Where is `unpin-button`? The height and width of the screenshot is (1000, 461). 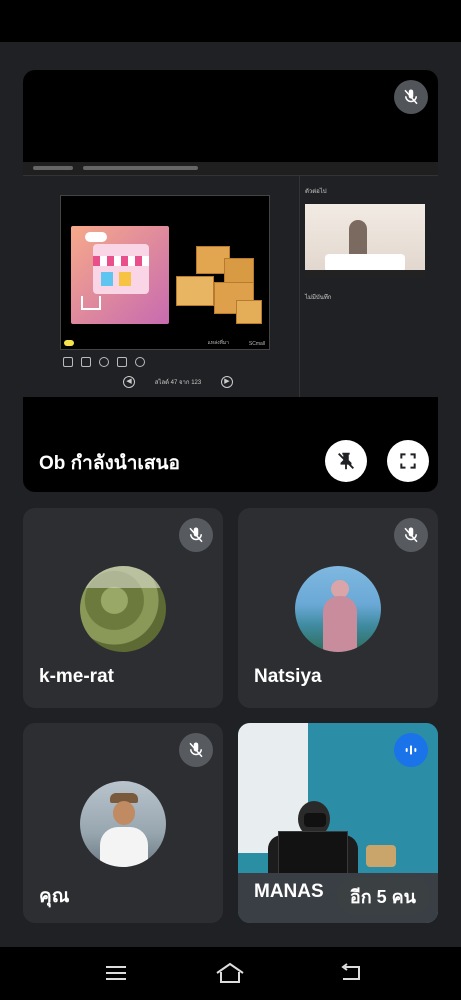 unpin-button is located at coordinates (346, 461).